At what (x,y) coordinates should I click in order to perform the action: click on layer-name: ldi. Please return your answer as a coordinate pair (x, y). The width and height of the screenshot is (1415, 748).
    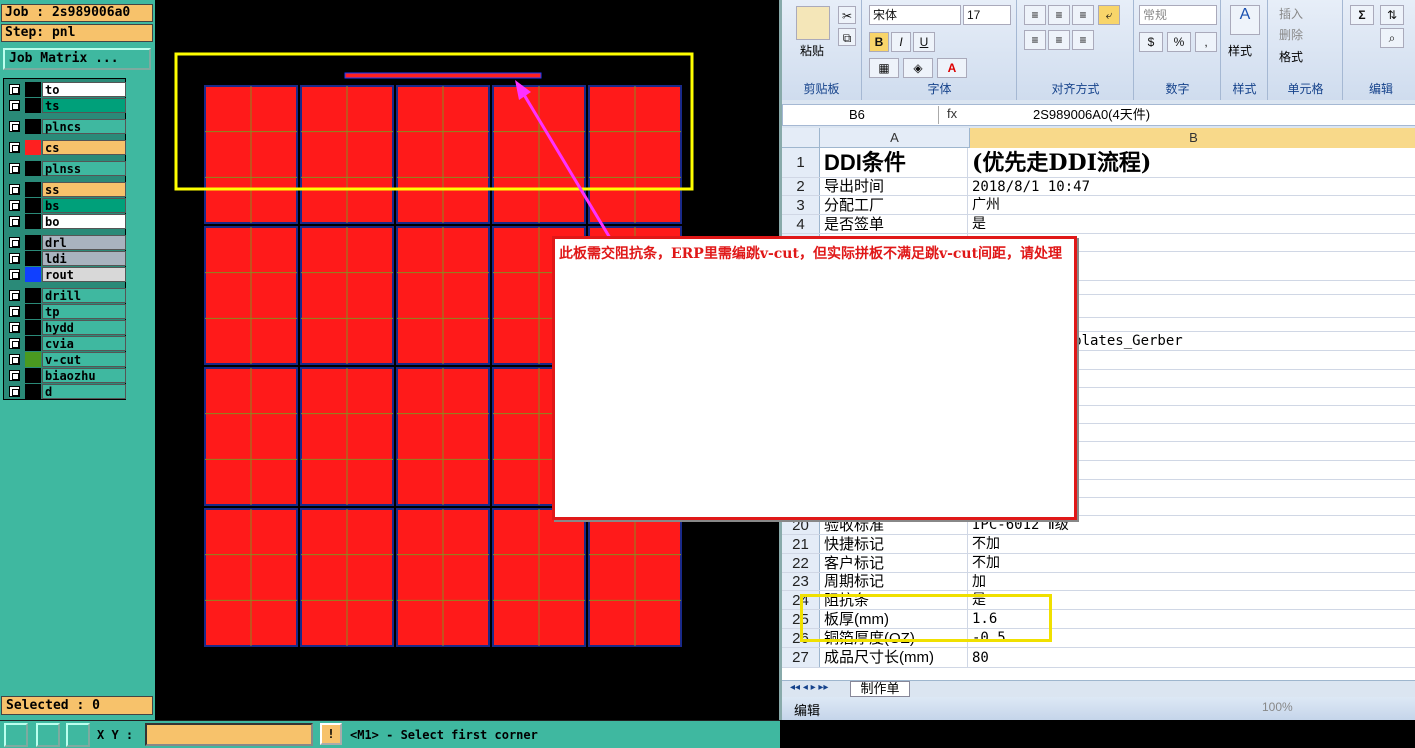
    Looking at the image, I should click on (84, 258).